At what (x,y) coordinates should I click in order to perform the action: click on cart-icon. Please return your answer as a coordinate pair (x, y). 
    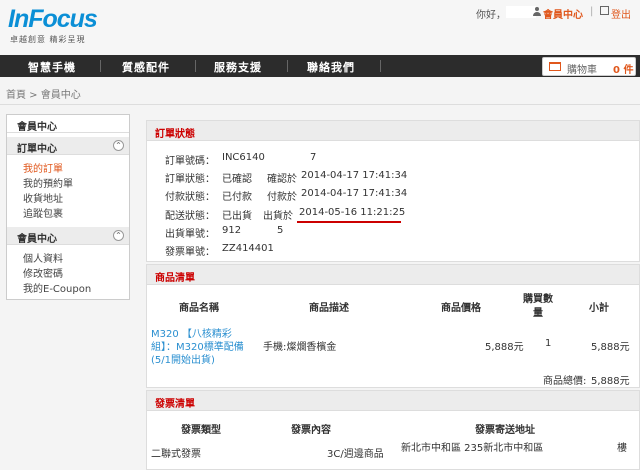
    Looking at the image, I should click on (555, 66).